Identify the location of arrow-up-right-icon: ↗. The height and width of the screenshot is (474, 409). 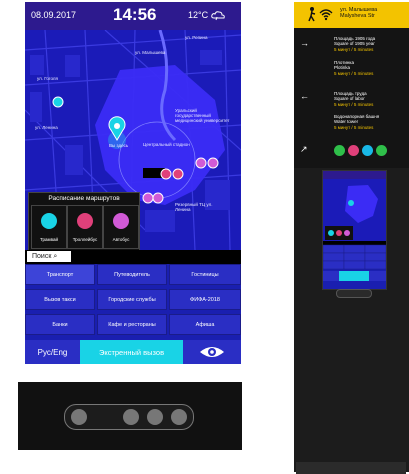
(304, 149).